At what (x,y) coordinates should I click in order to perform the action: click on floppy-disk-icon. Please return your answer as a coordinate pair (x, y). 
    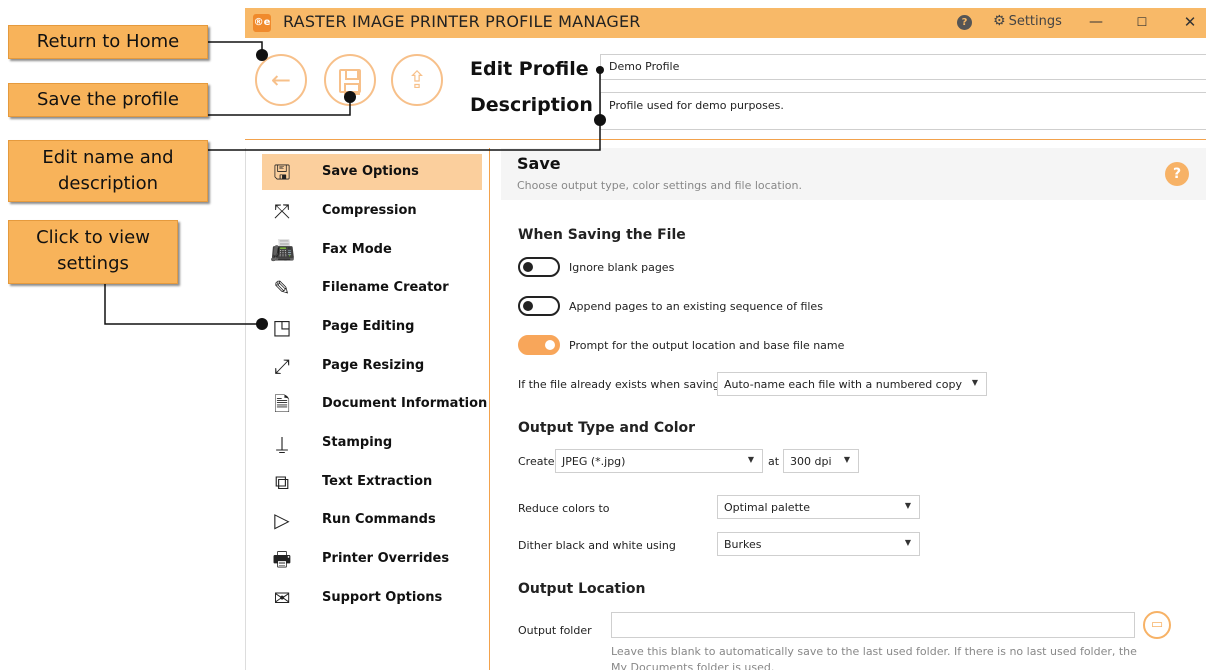
    Looking at the image, I should click on (350, 82).